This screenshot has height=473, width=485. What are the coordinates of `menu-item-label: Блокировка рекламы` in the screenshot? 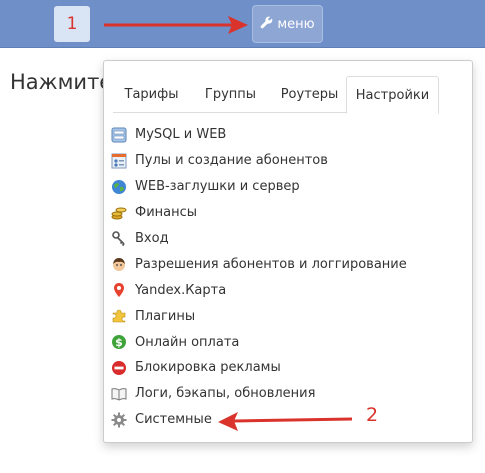 It's located at (208, 368).